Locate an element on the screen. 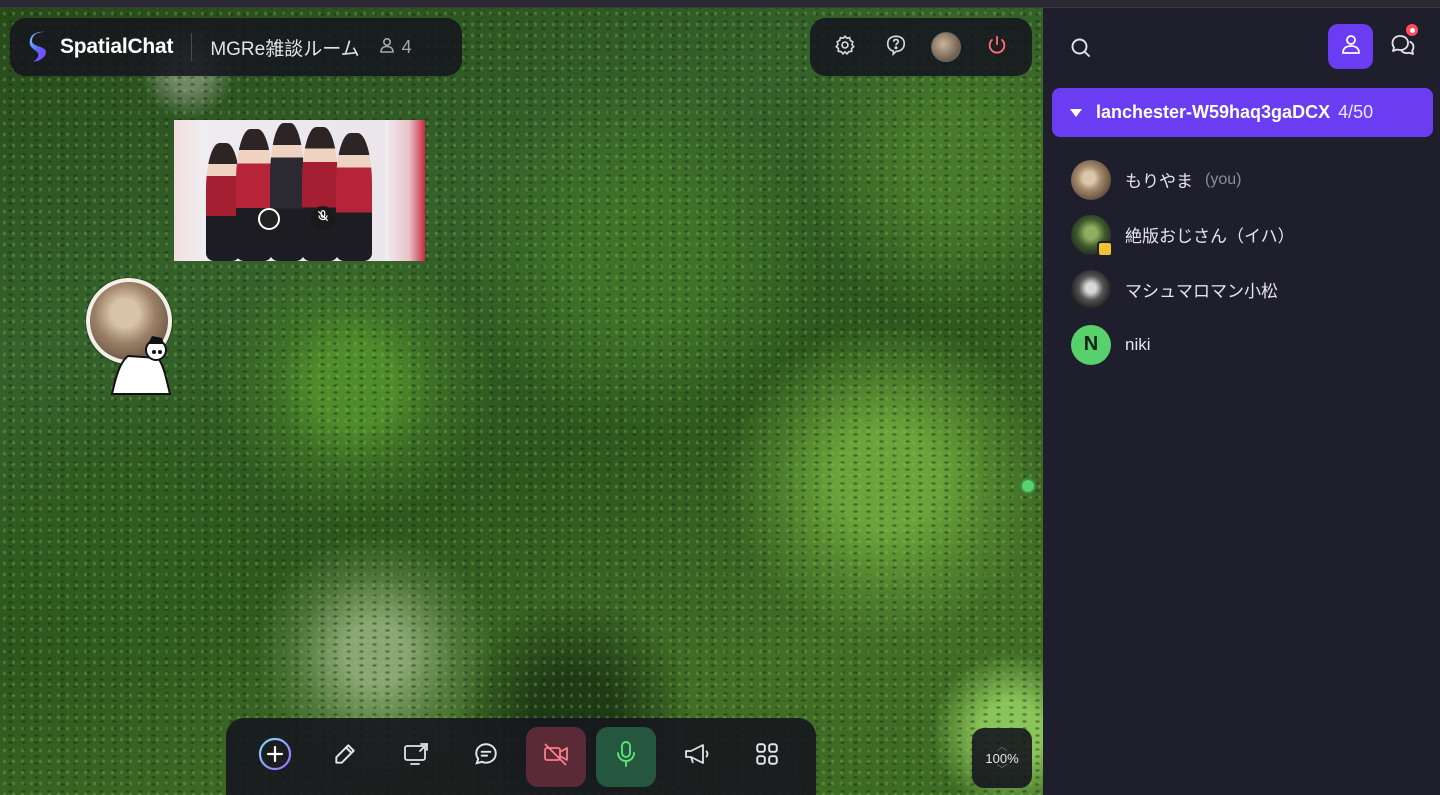 The height and width of the screenshot is (795, 1440). app-logo: SpatialChat is located at coordinates (101, 47).